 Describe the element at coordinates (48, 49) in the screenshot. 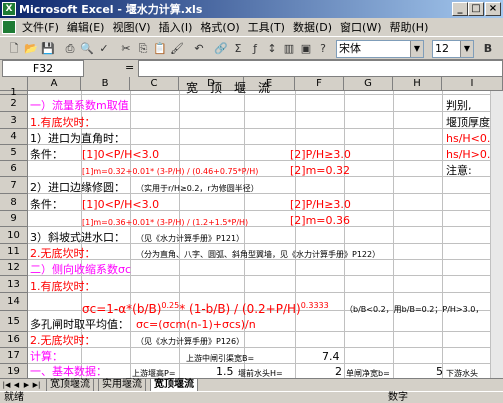

I see `save-icon: 💾` at that location.